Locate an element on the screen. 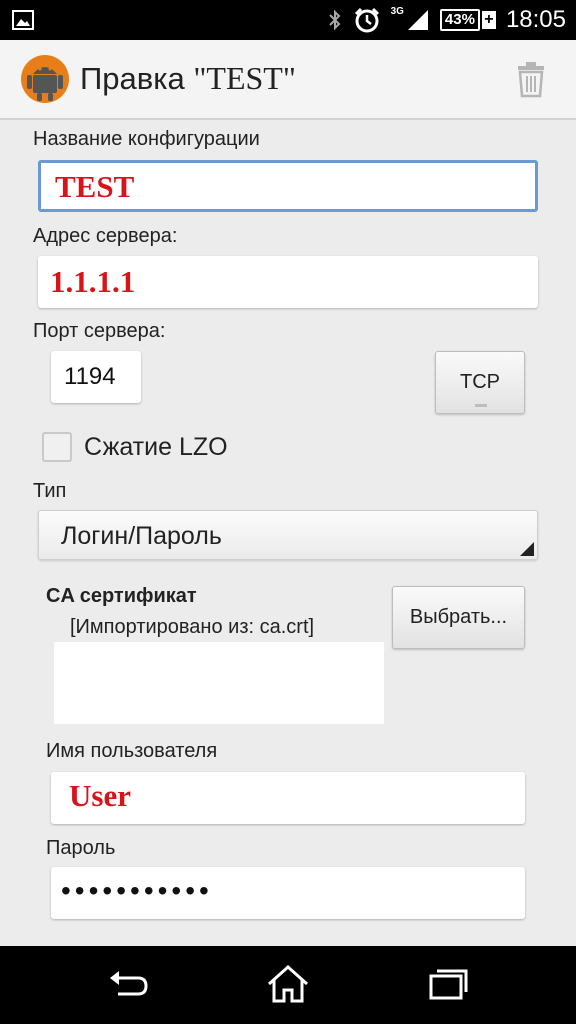 Image resolution: width=576 pixels, height=1024 pixels. config-name-label: Название конфигурации is located at coordinates (146, 139).